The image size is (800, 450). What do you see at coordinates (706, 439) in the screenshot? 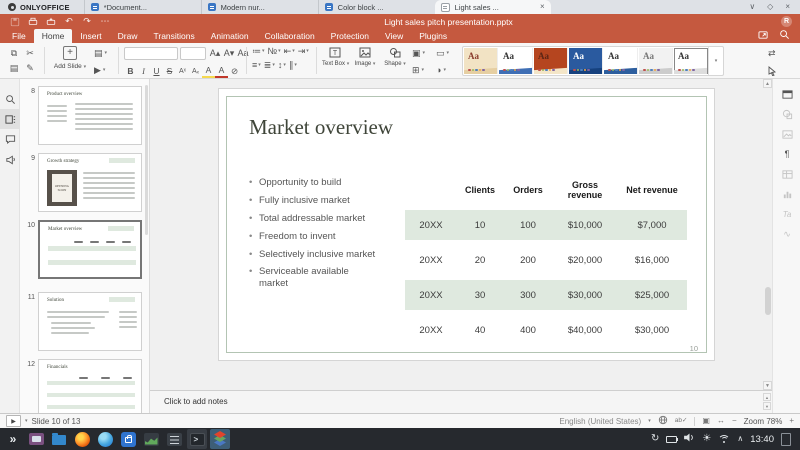
I see `brightness-icon: ☀` at bounding box center [706, 439].